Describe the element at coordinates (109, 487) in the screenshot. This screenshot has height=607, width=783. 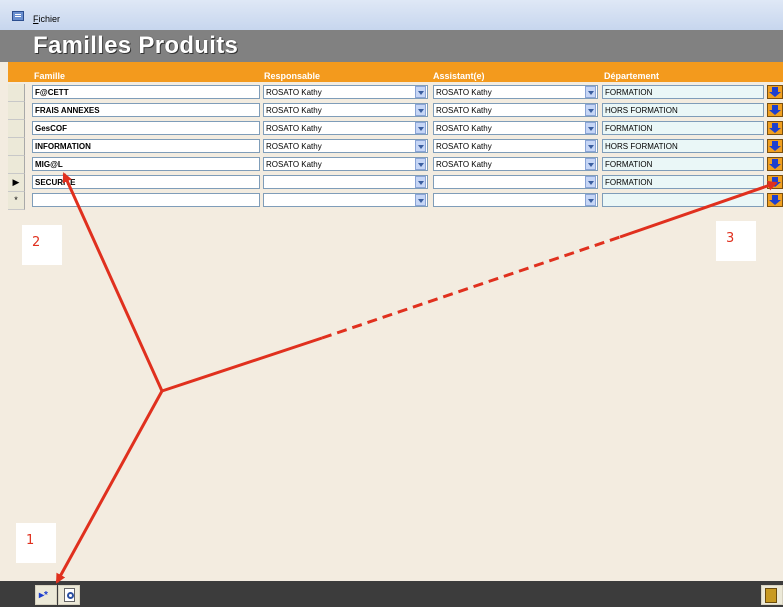
I see `arrow-to-new-record` at that location.